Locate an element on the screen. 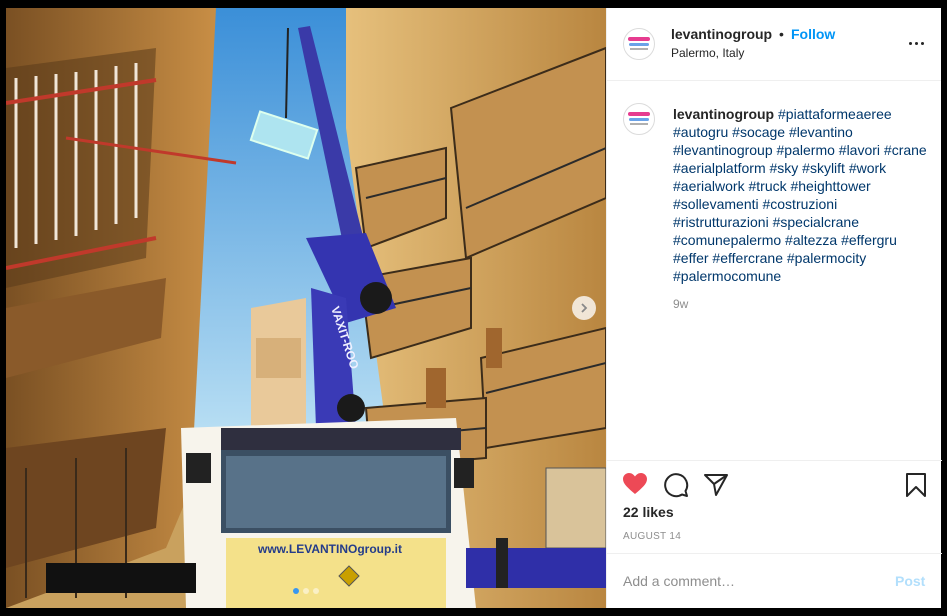  location-link: Palermo, Italy is located at coordinates (707, 53).